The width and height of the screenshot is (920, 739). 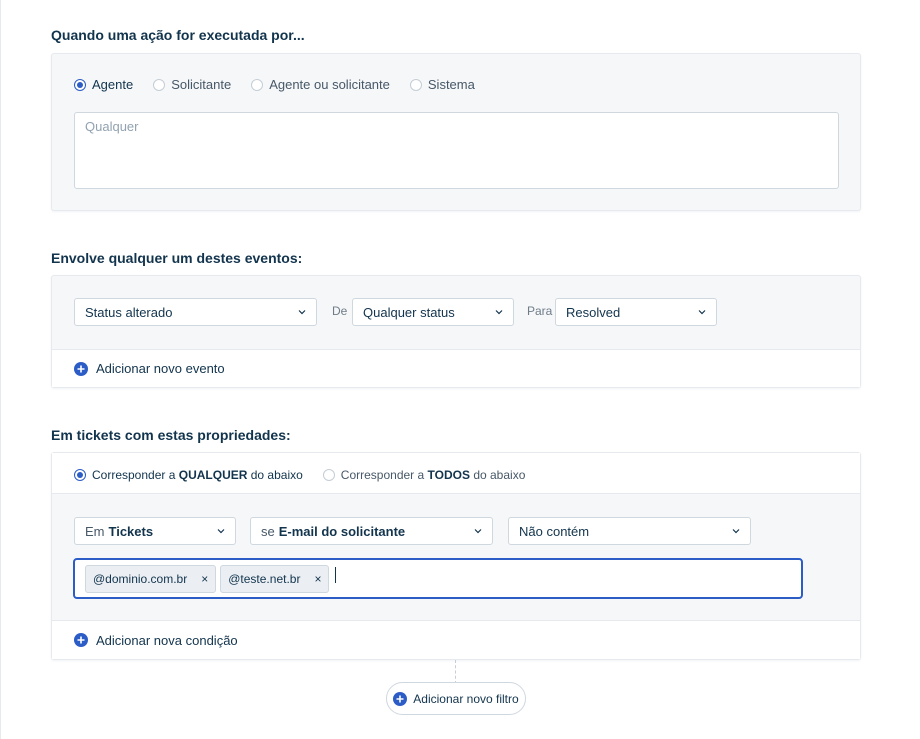 What do you see at coordinates (415, 84) in the screenshot?
I see `radio-sistema-indicator` at bounding box center [415, 84].